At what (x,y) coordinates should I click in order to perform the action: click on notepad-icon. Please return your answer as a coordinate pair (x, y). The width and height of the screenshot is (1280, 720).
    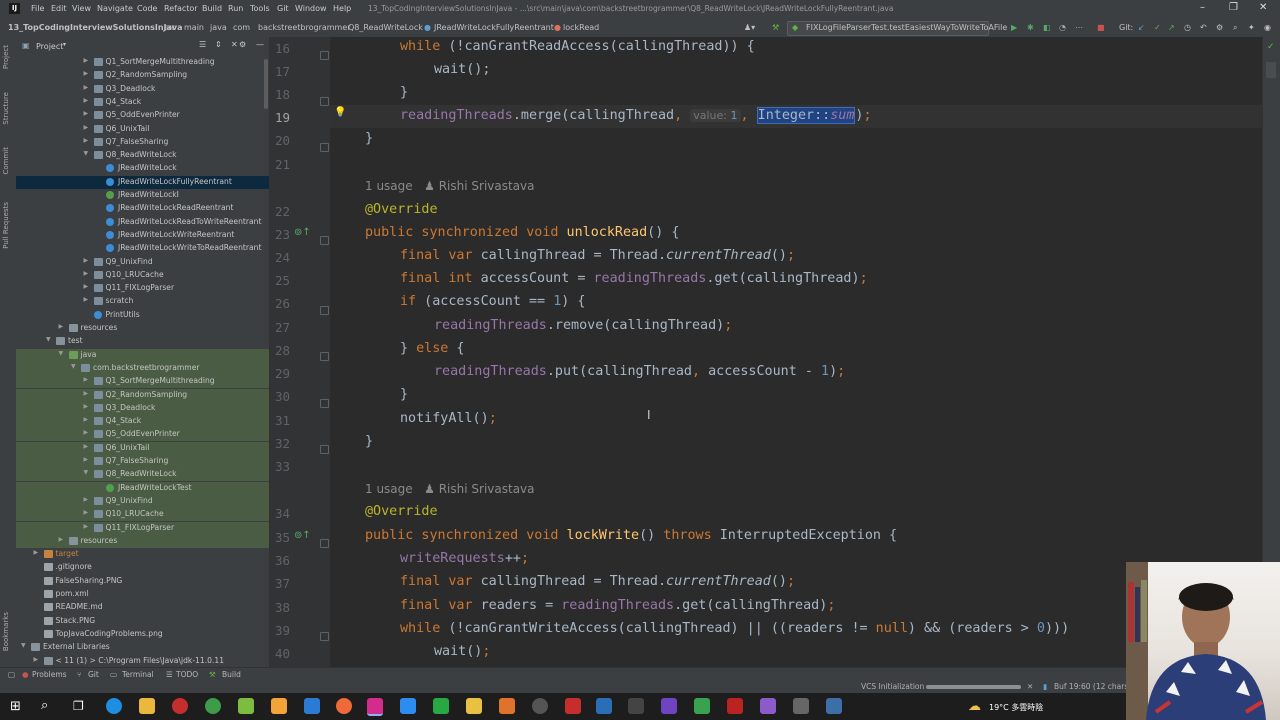
    Looking at the image, I should click on (246, 706).